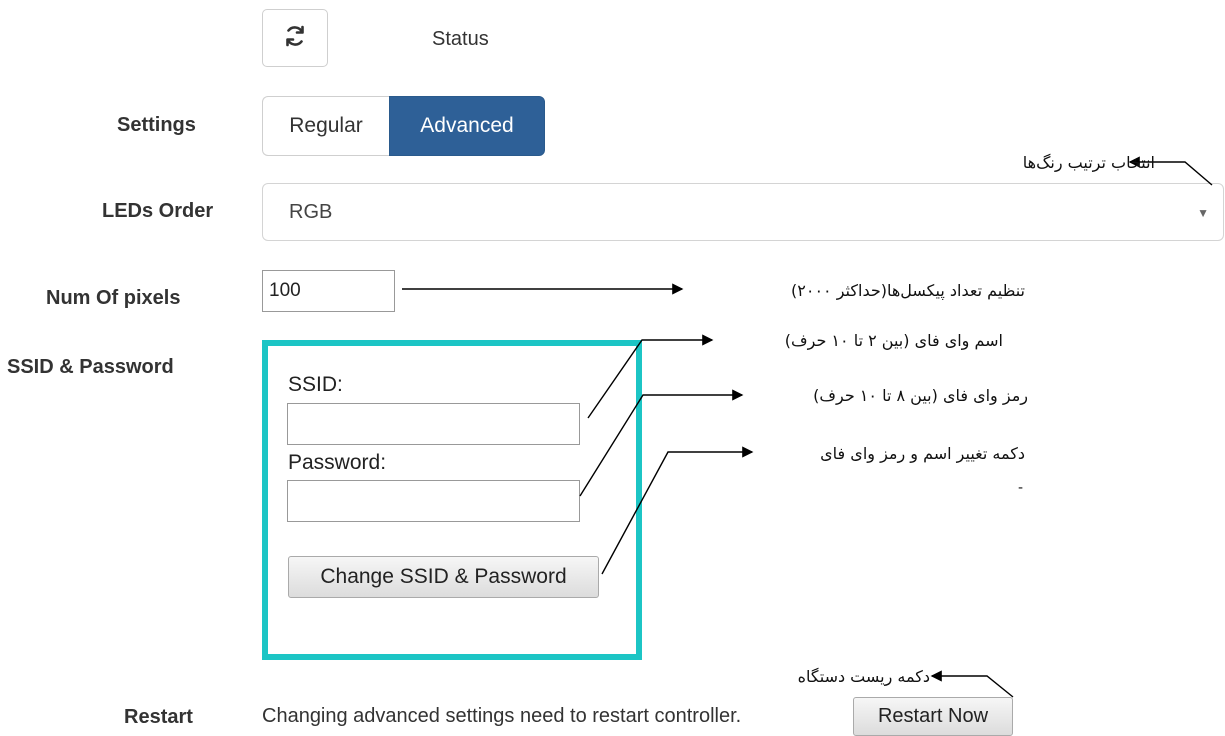 Image resolution: width=1225 pixels, height=736 pixels. What do you see at coordinates (908, 290) in the screenshot?
I see `pixels-note: تنظیم تعداد پیکسل‌ها(حداکثر ۲۰۰۰)` at bounding box center [908, 290].